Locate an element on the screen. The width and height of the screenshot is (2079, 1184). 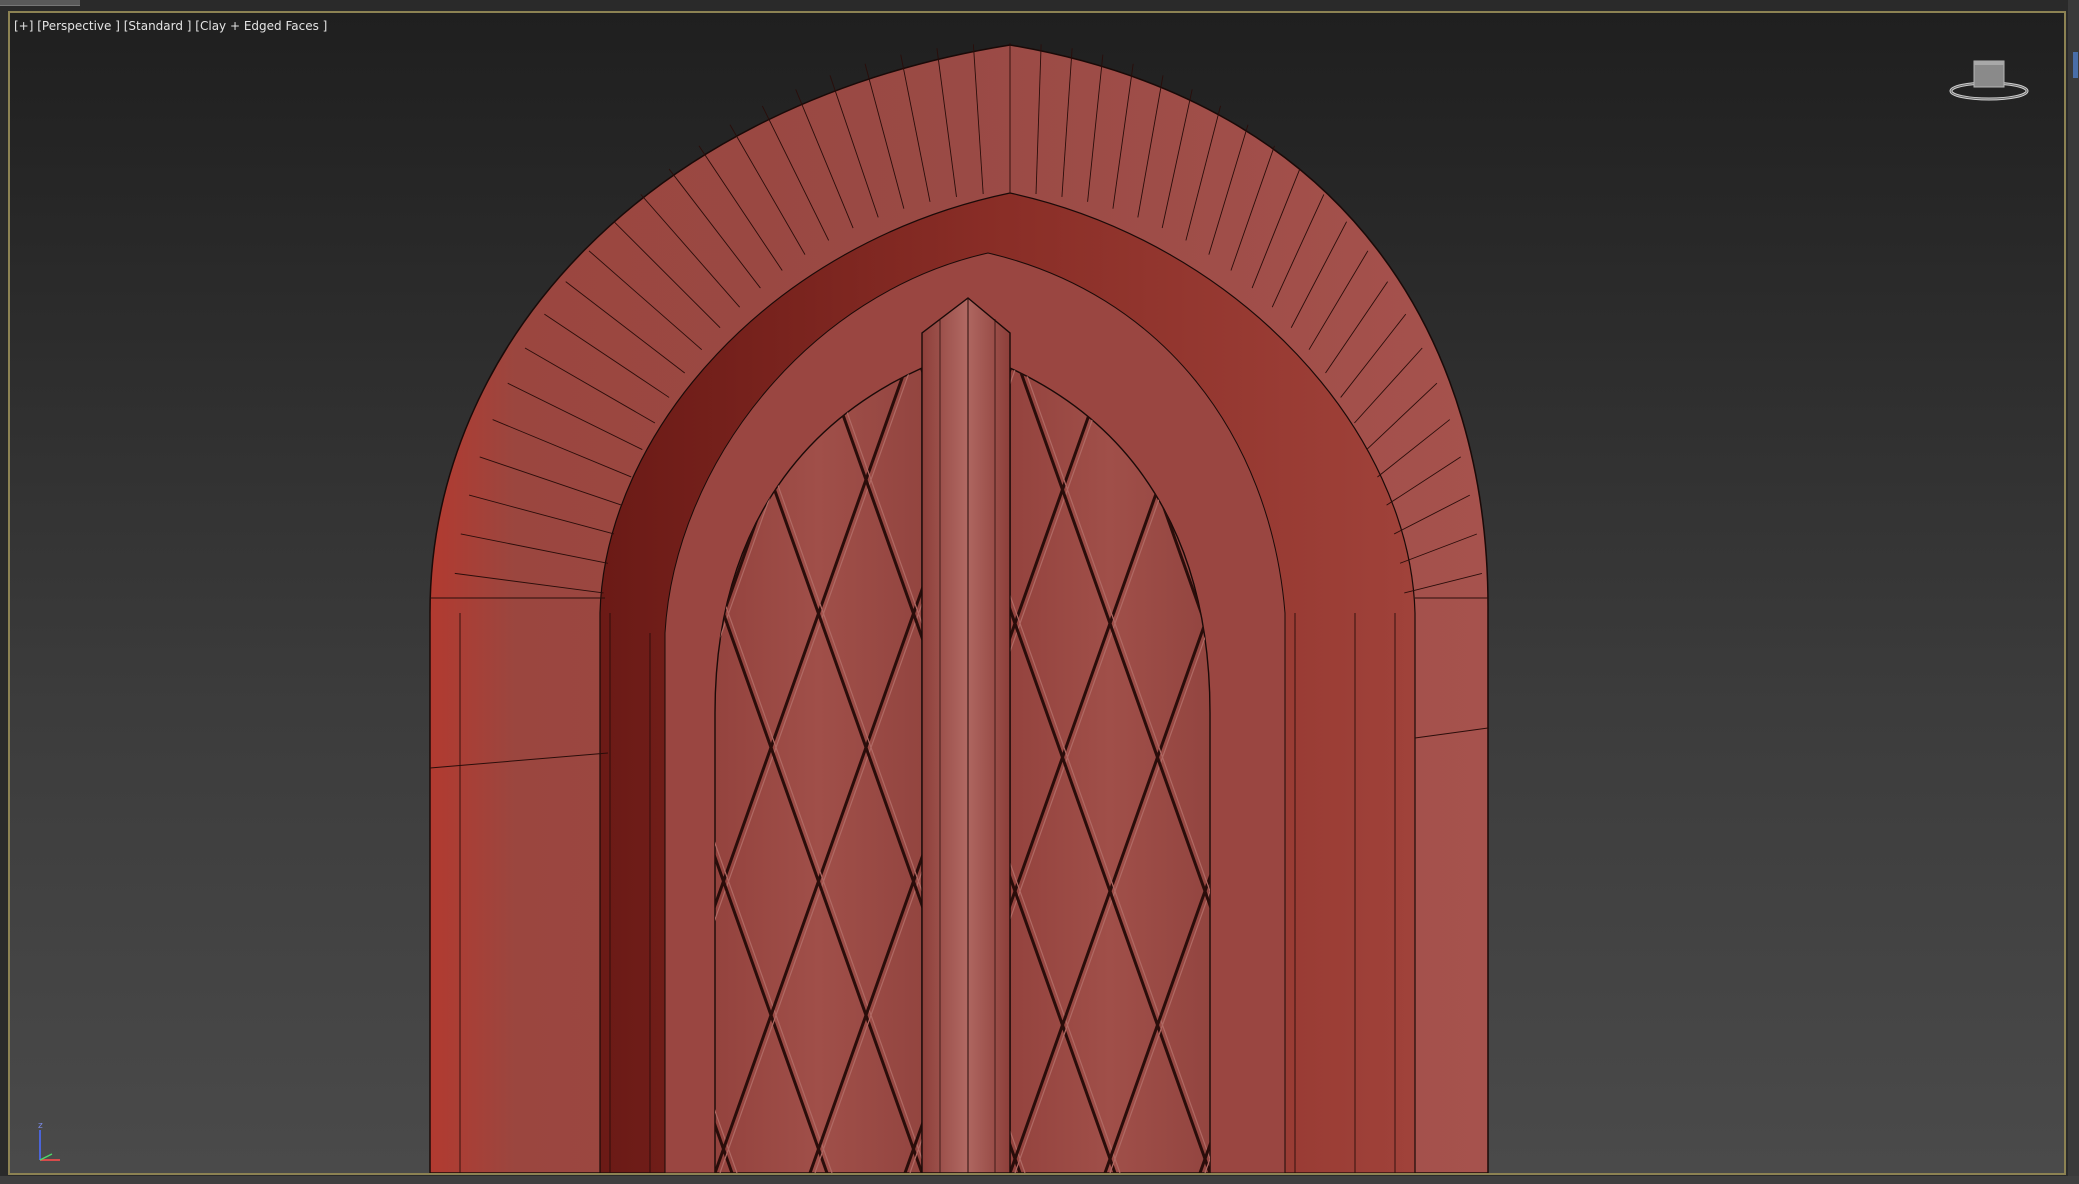
bottom-status-edge is located at coordinates (1039, 1180).